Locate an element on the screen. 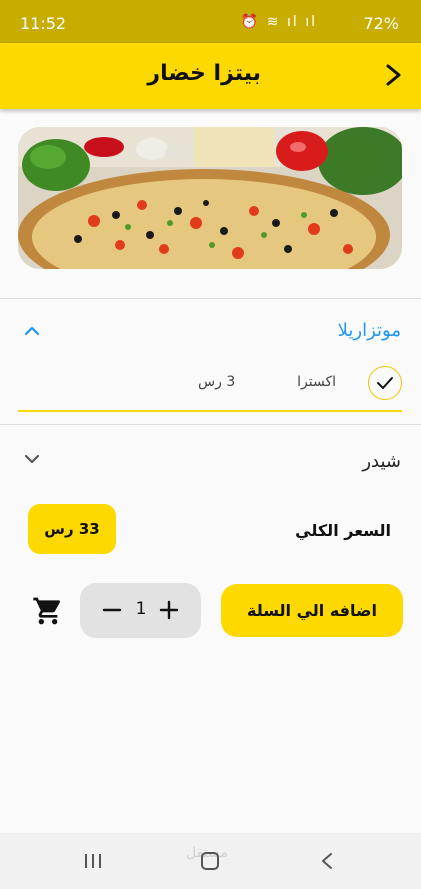 Image resolution: width=421 pixels, height=889 pixels. app-bar: بيتزا خضار is located at coordinates (210, 76).